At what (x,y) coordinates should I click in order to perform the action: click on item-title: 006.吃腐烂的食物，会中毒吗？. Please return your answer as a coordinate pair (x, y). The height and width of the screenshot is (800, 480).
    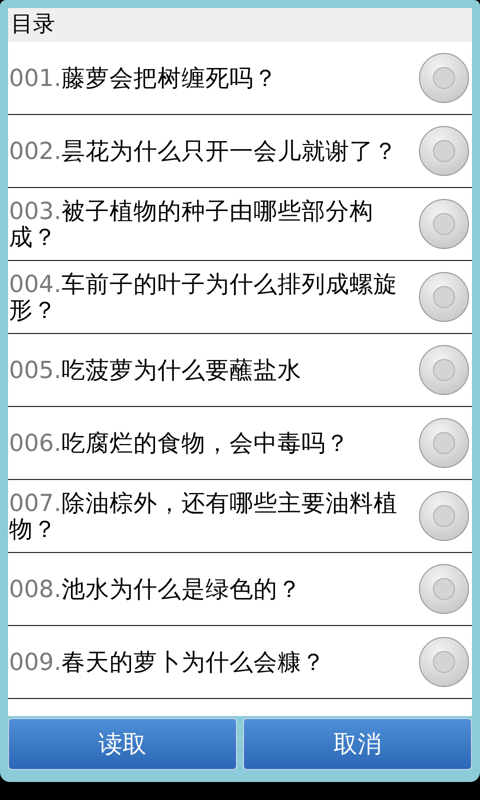
    Looking at the image, I should click on (179, 443).